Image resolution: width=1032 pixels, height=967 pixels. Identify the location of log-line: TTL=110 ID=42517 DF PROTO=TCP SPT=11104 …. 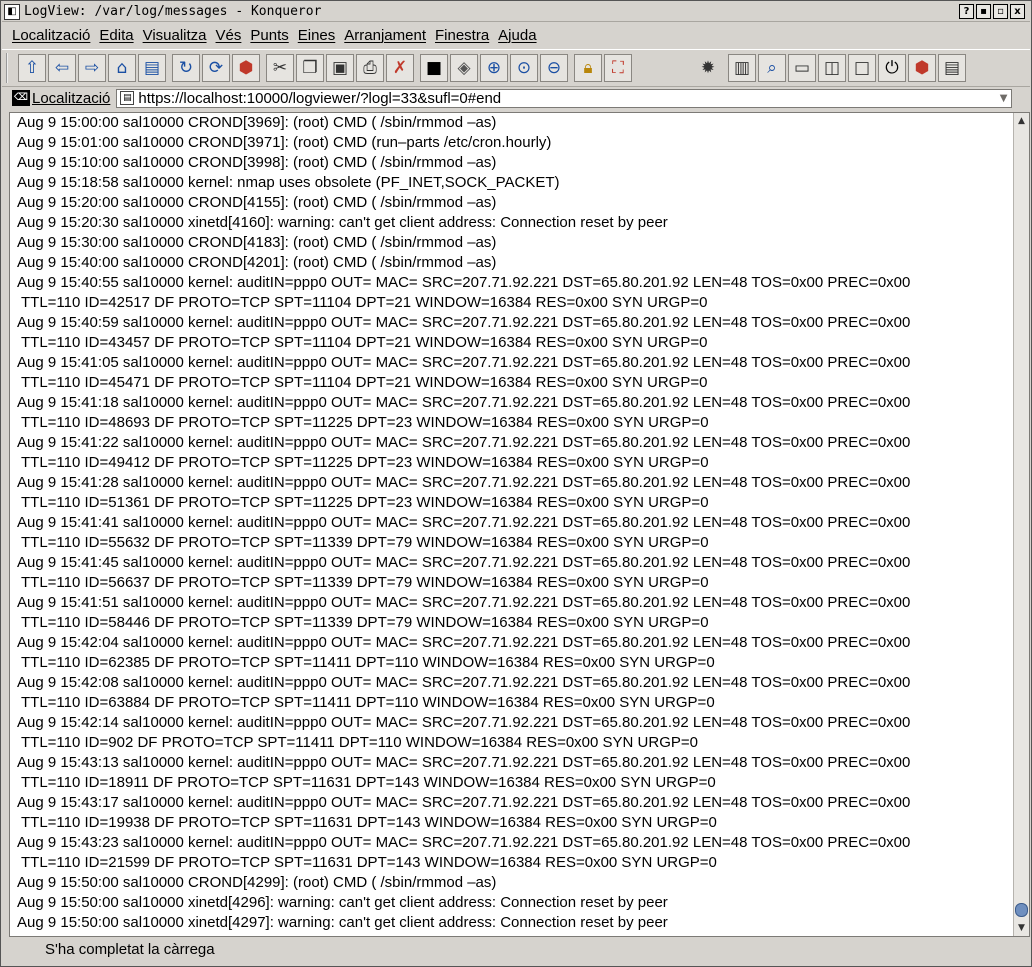
(364, 302).